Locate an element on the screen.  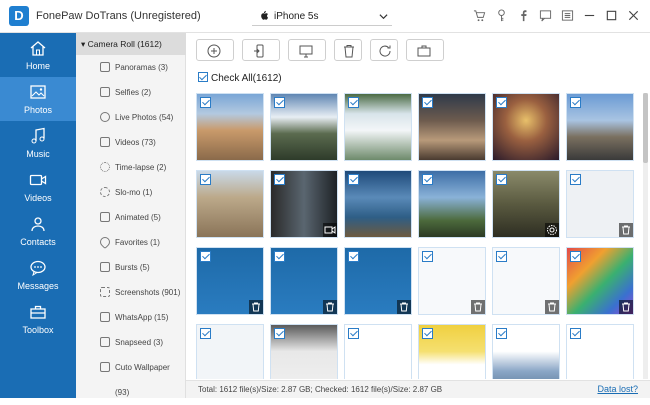
category-item: Cuto Wallpaper (93) is located at coordinates (131, 376).